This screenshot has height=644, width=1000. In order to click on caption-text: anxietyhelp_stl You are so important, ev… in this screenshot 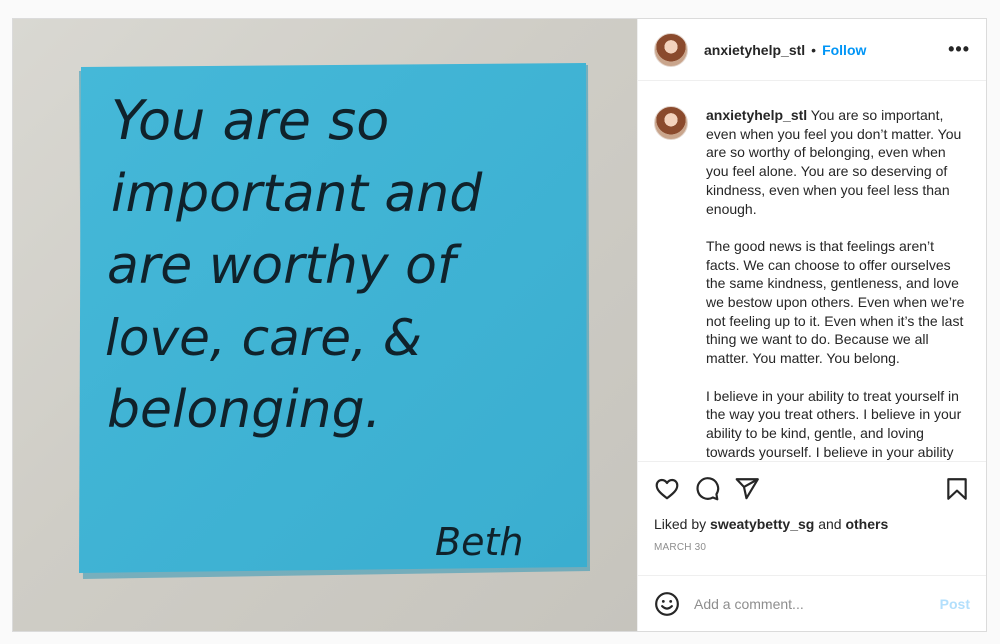, I will do `click(838, 283)`.